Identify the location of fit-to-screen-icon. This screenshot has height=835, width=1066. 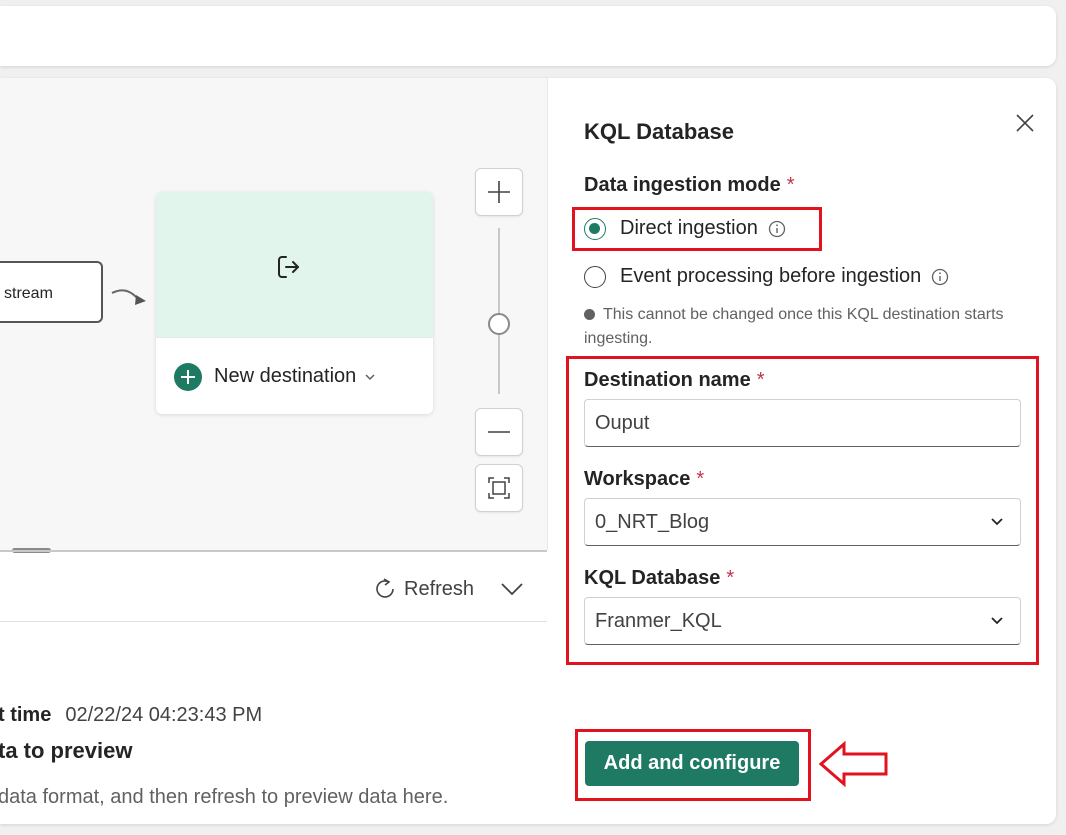
(499, 488).